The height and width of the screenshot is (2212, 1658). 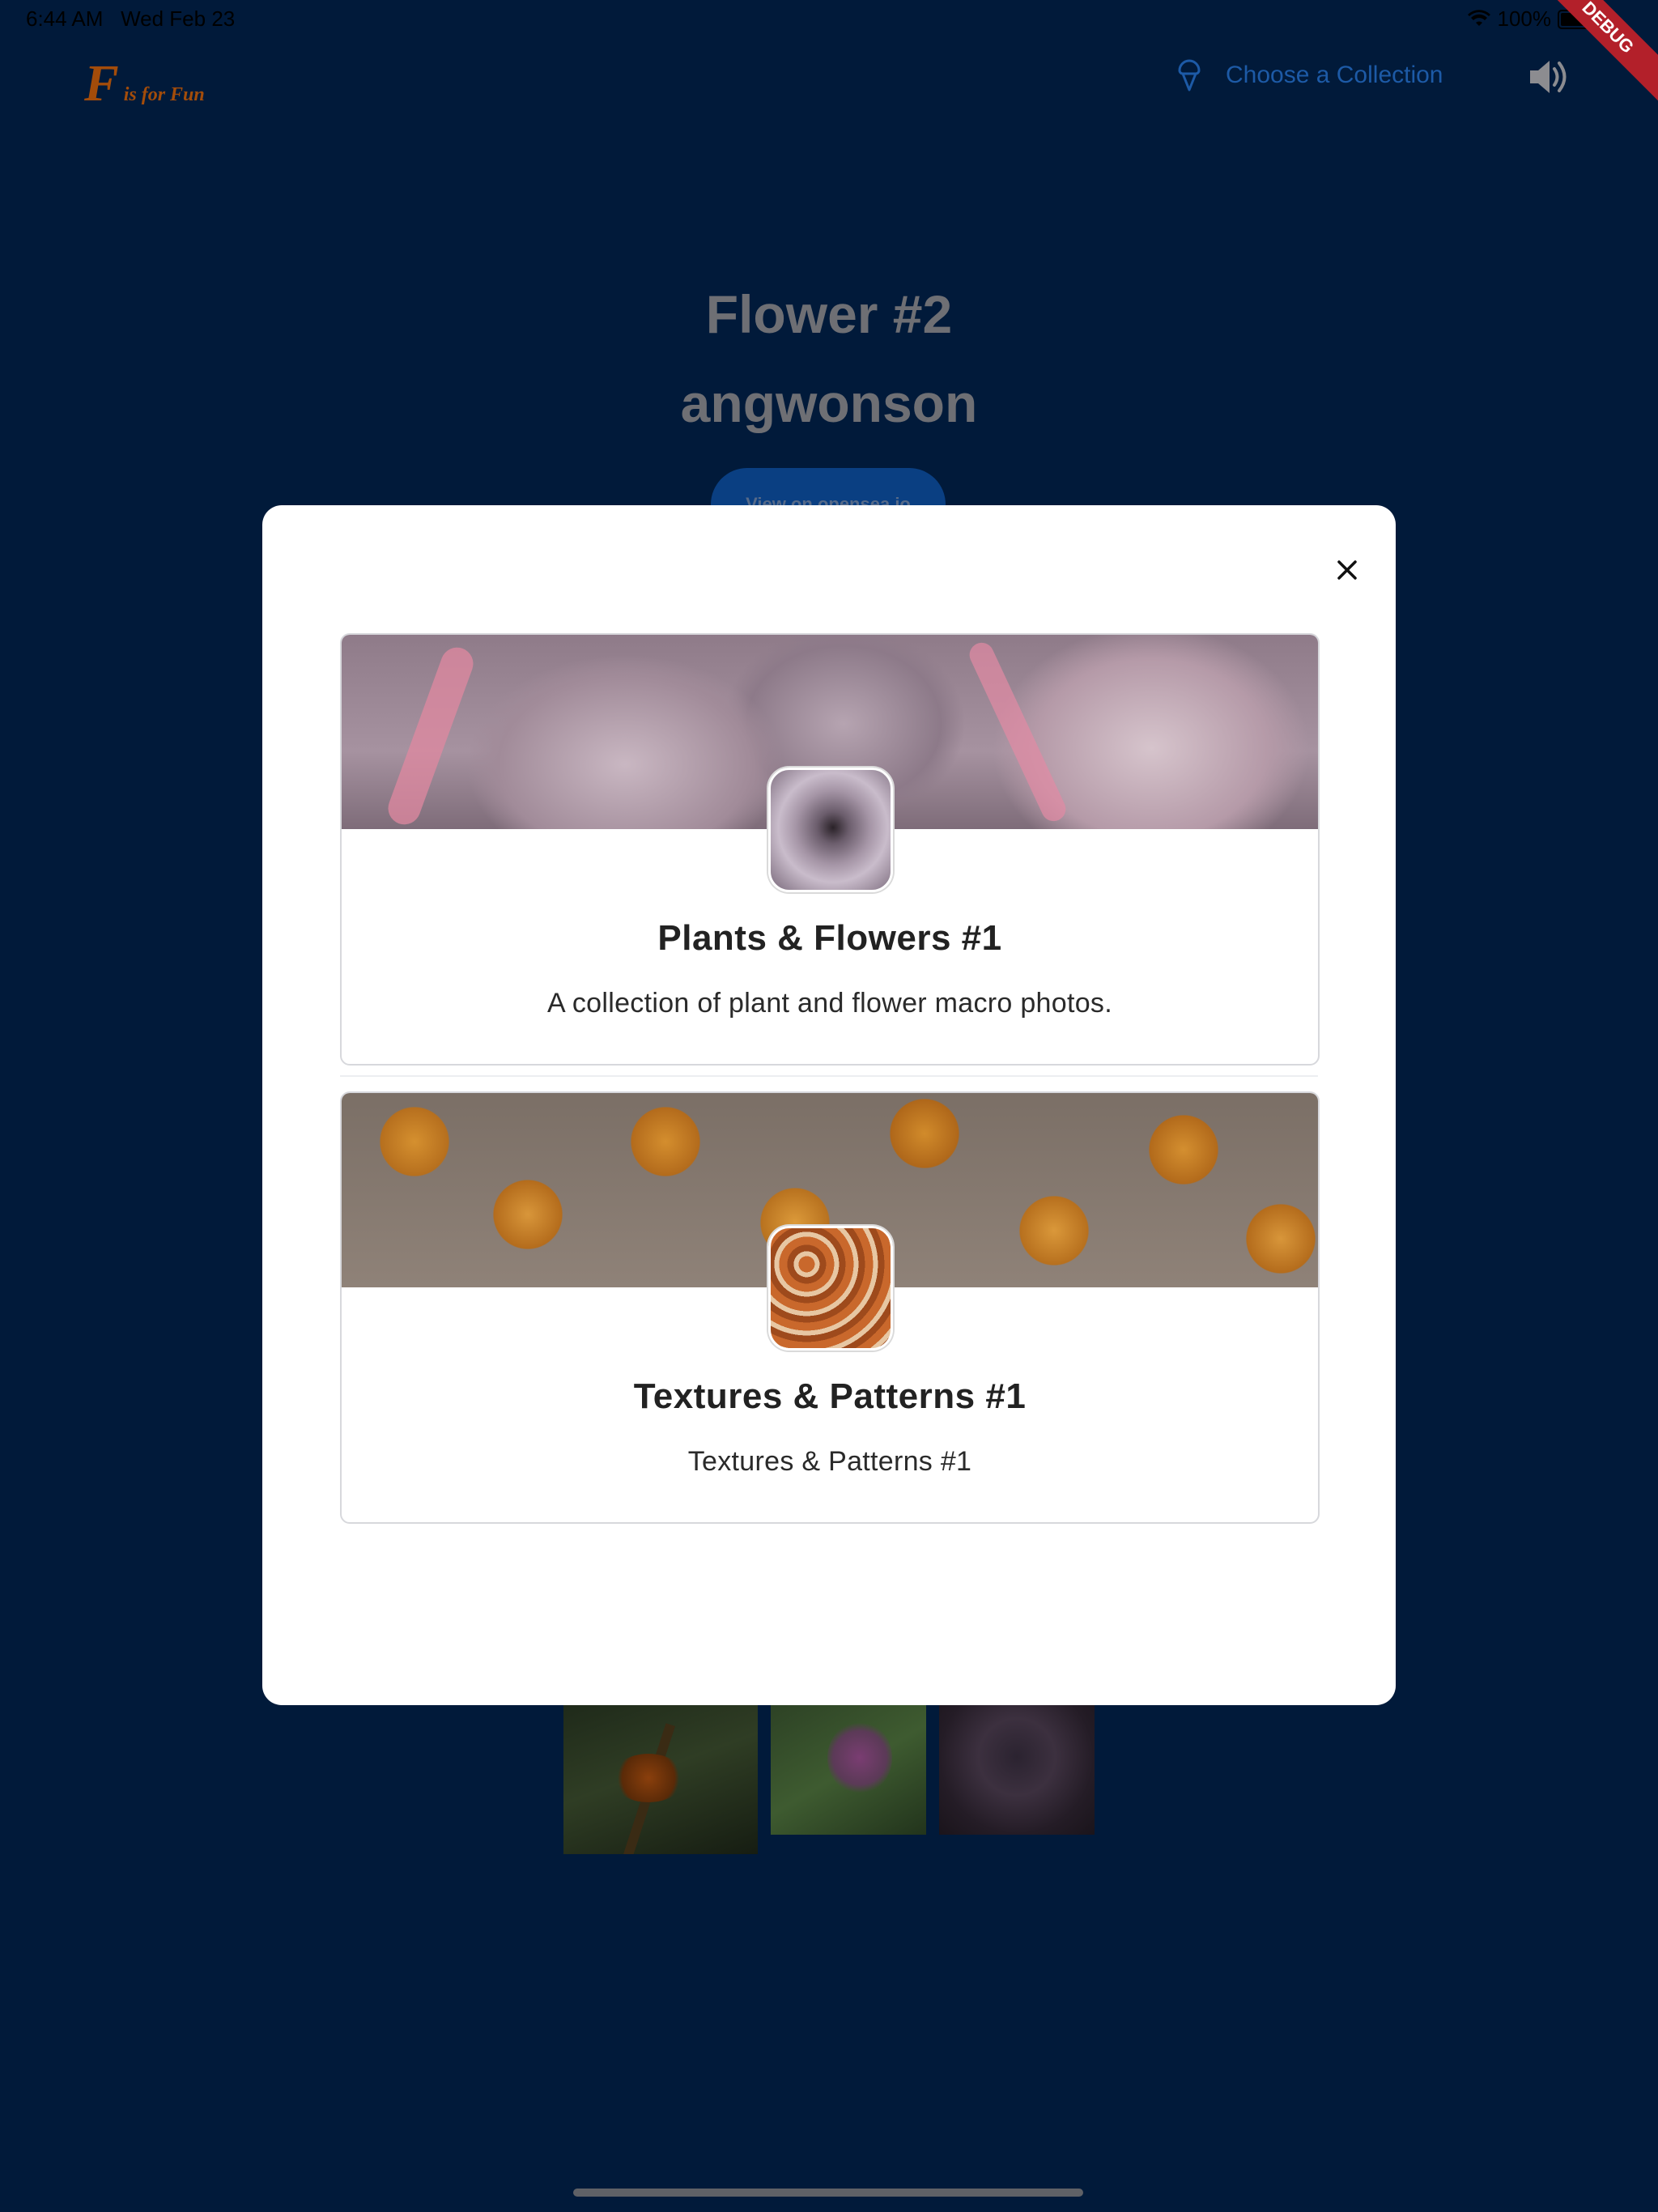 What do you see at coordinates (830, 1396) in the screenshot?
I see `collection-title: Textures & Patterns #1` at bounding box center [830, 1396].